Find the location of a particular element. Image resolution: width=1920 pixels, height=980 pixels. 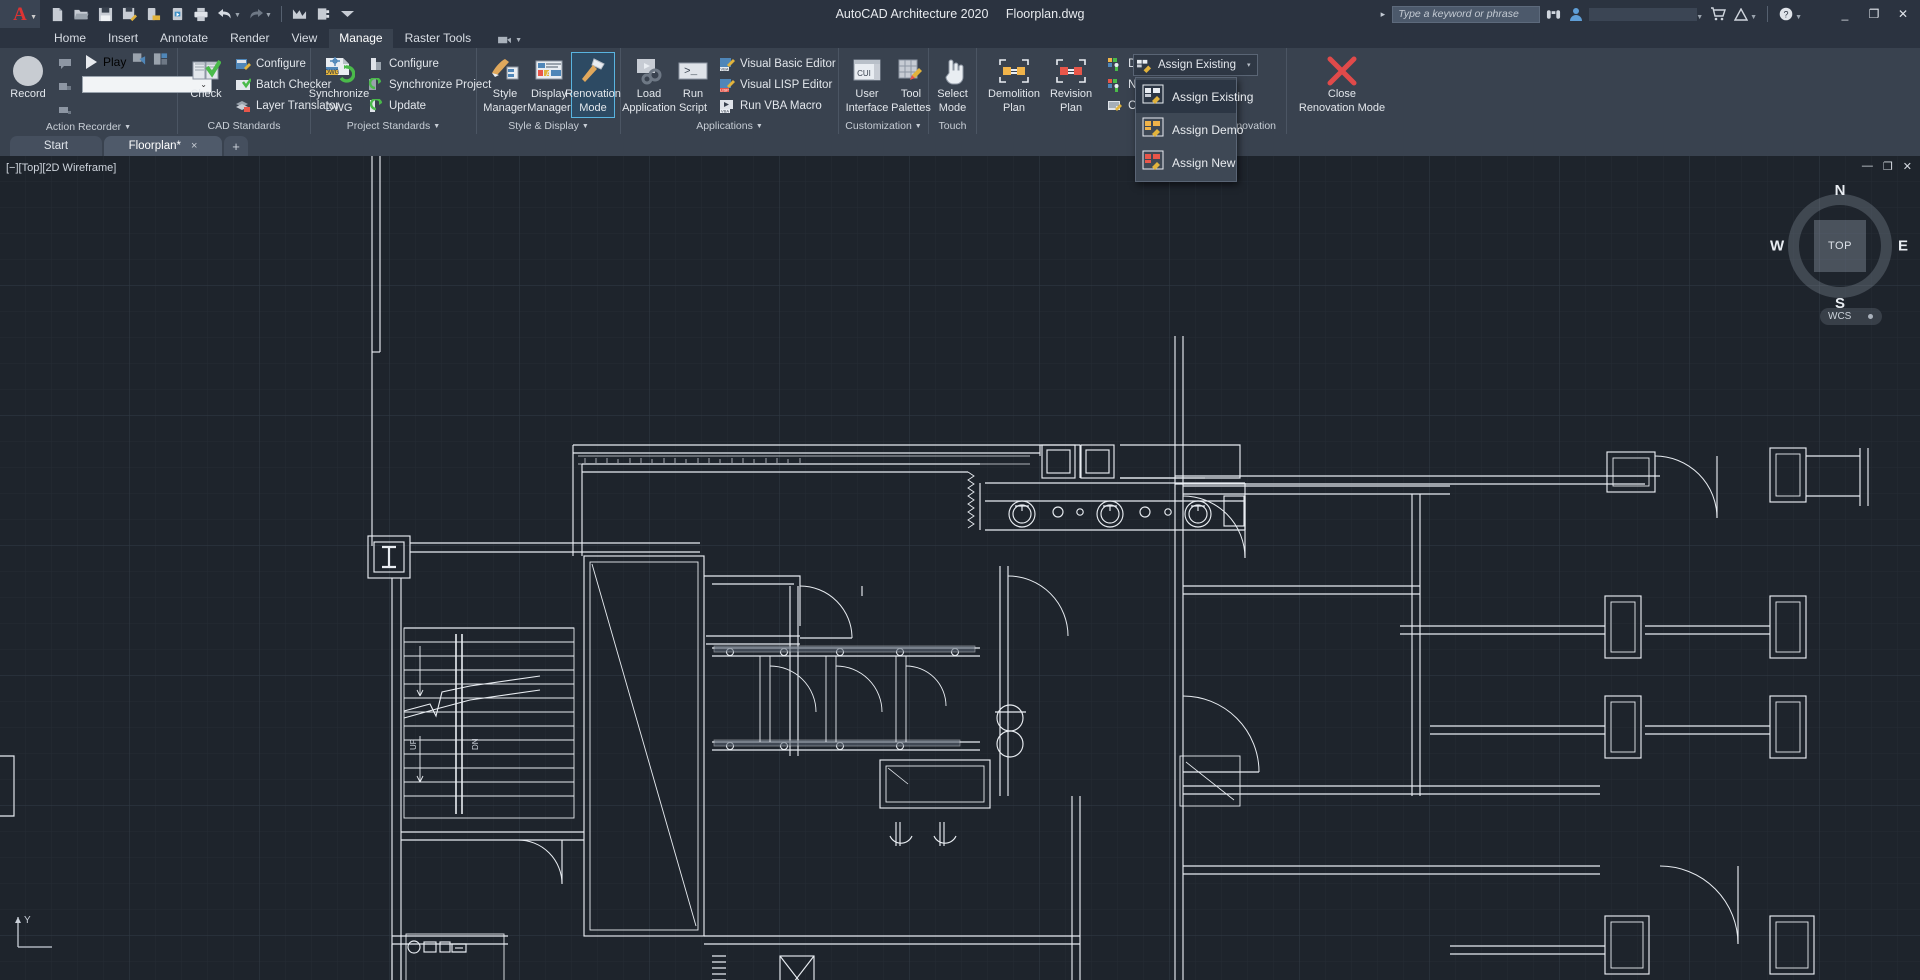

view-cube: TOP N S E W is located at coordinates (1839, 247).